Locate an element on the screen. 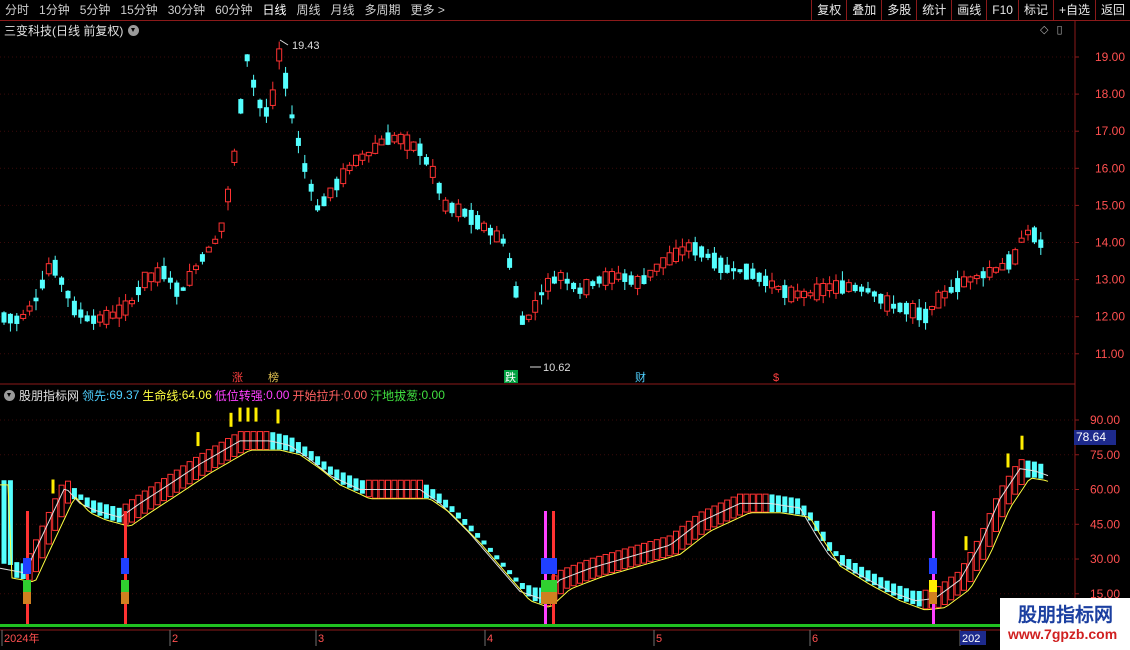 The image size is (1130, 650). date-label: 2 is located at coordinates (175, 639).